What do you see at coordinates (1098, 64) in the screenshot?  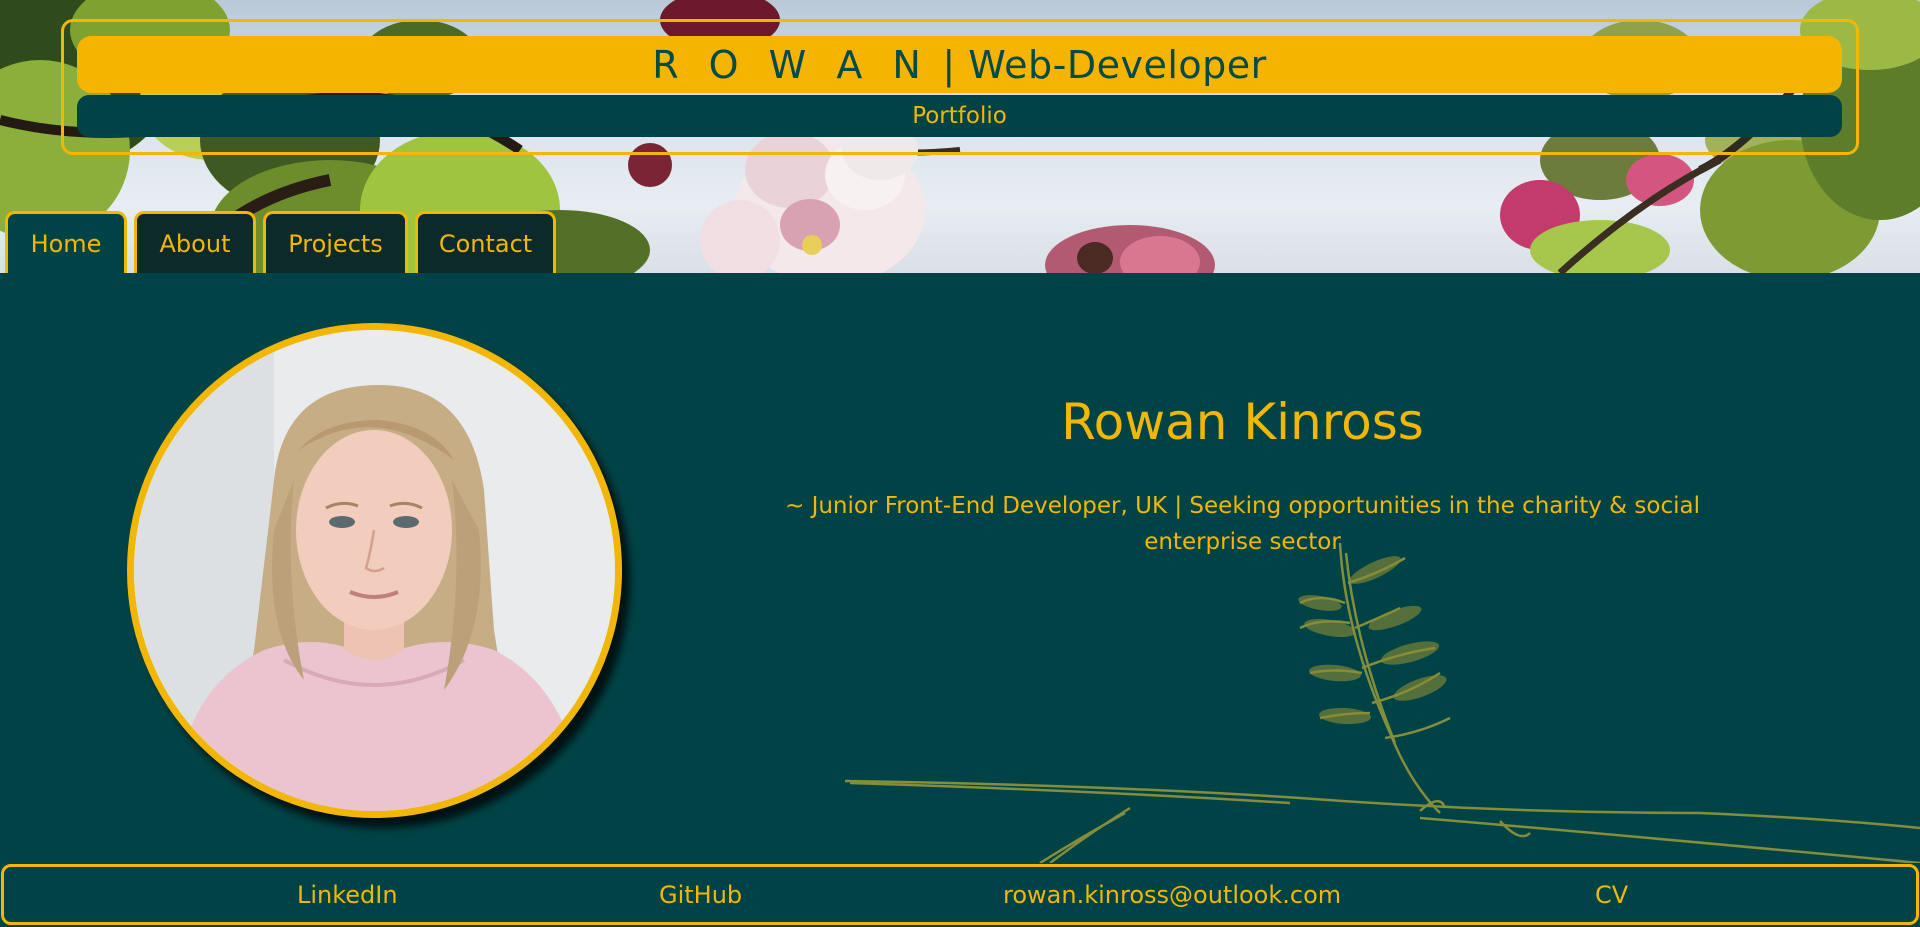 I see `site-title-role: | Web-Developer` at bounding box center [1098, 64].